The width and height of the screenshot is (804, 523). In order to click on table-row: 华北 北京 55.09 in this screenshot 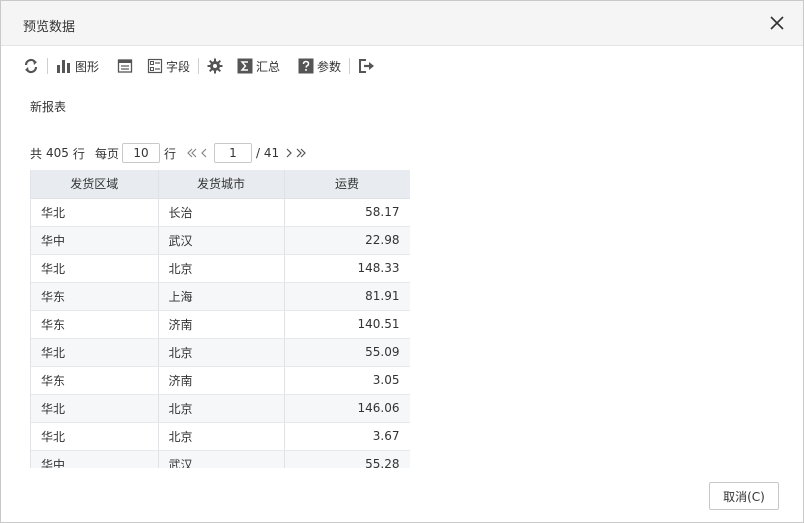, I will do `click(220, 352)`.